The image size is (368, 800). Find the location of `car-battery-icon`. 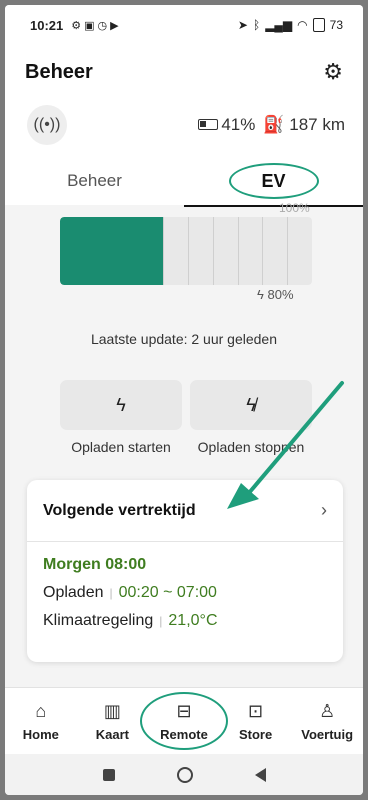

car-battery-icon is located at coordinates (208, 124).